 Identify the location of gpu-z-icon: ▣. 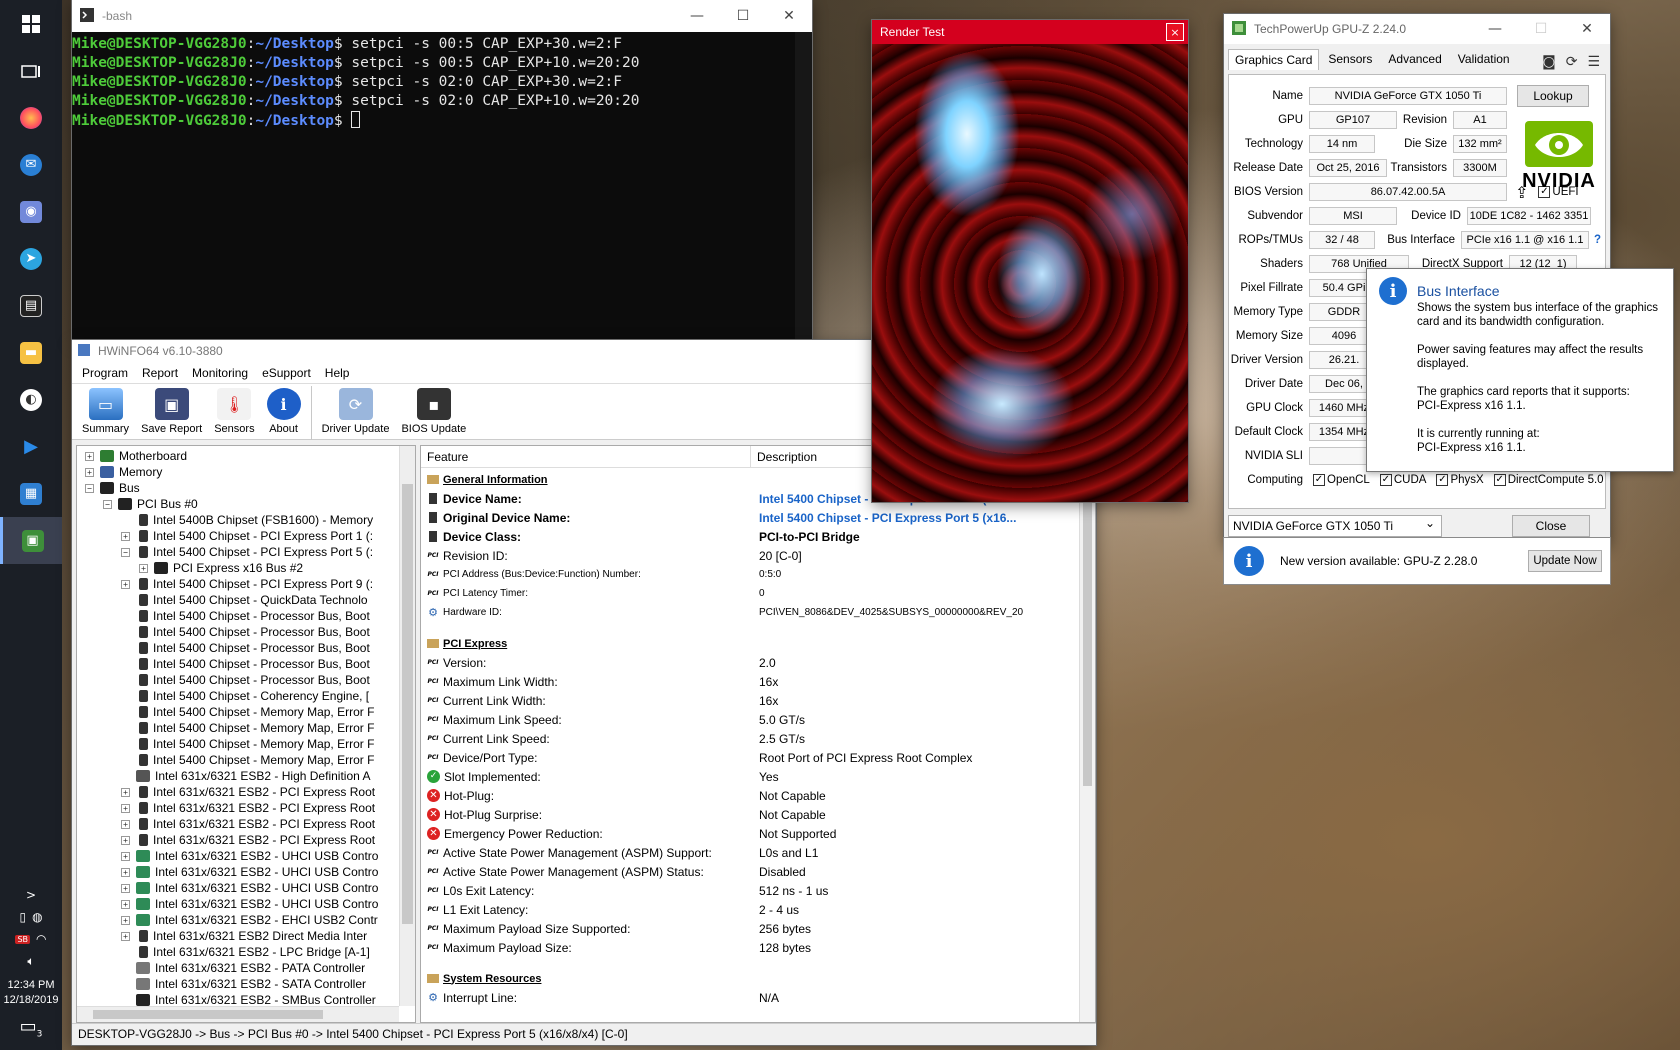
(31, 540).